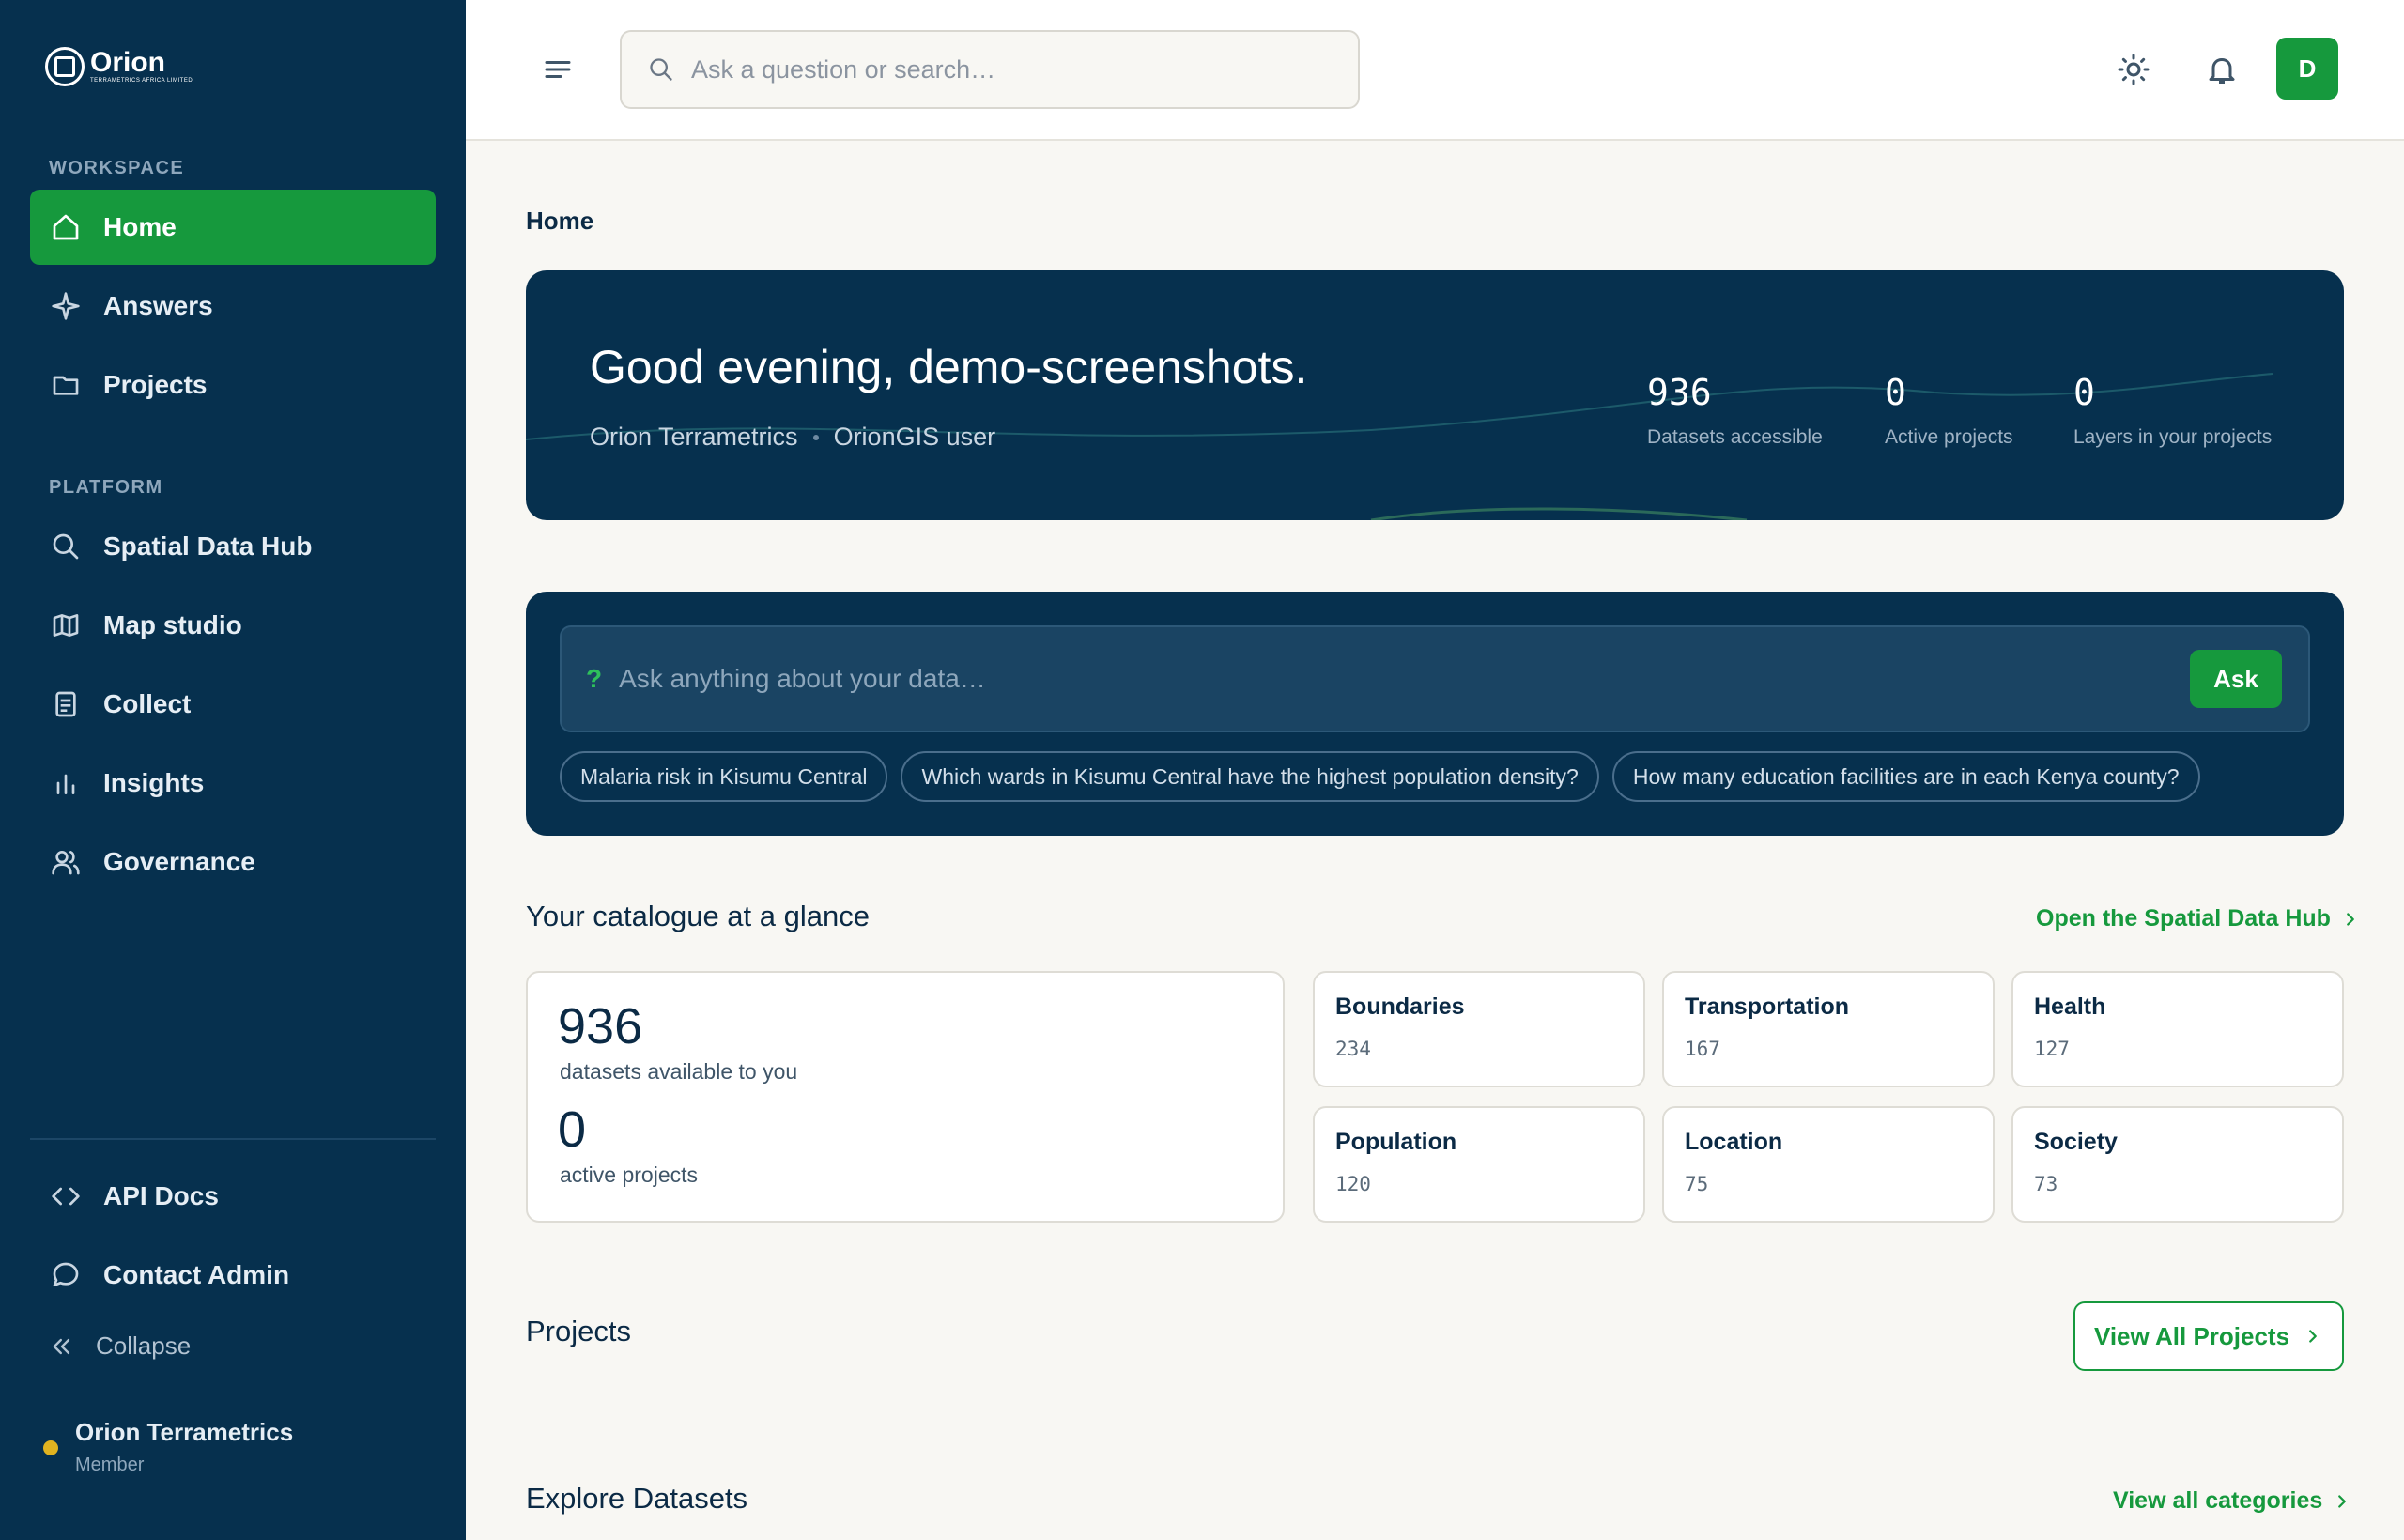  Describe the element at coordinates (2307, 69) in the screenshot. I see `user-avatar: D` at that location.